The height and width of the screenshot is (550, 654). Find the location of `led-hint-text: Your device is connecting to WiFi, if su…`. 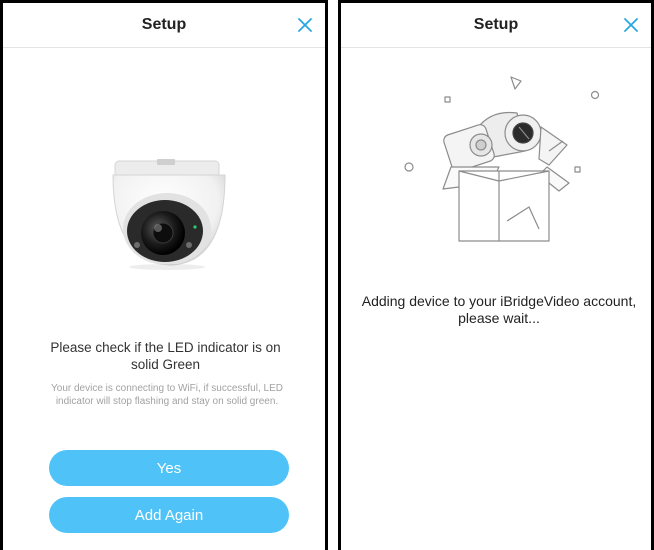

led-hint-text: Your device is connecting to WiFi, if su… is located at coordinates (167, 395).